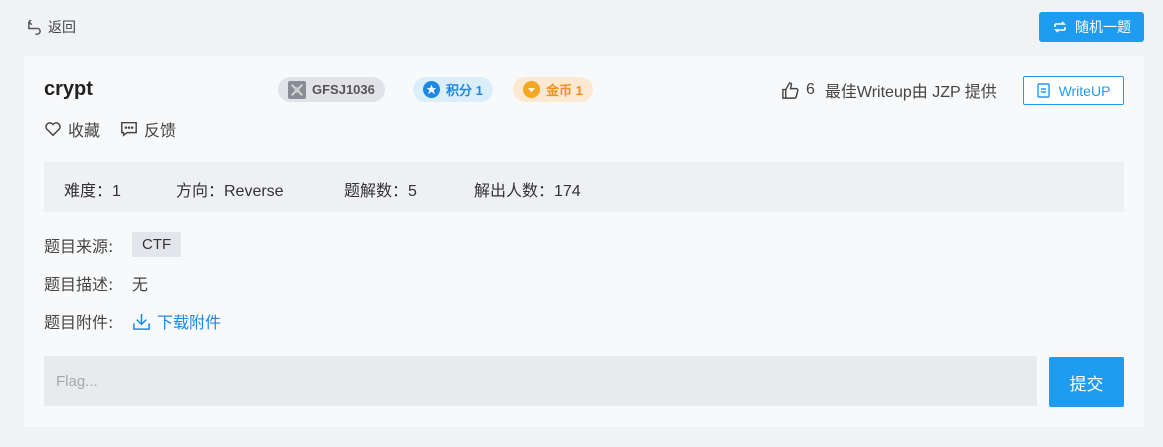  I want to click on description-label: 题目描述:, so click(79, 284).